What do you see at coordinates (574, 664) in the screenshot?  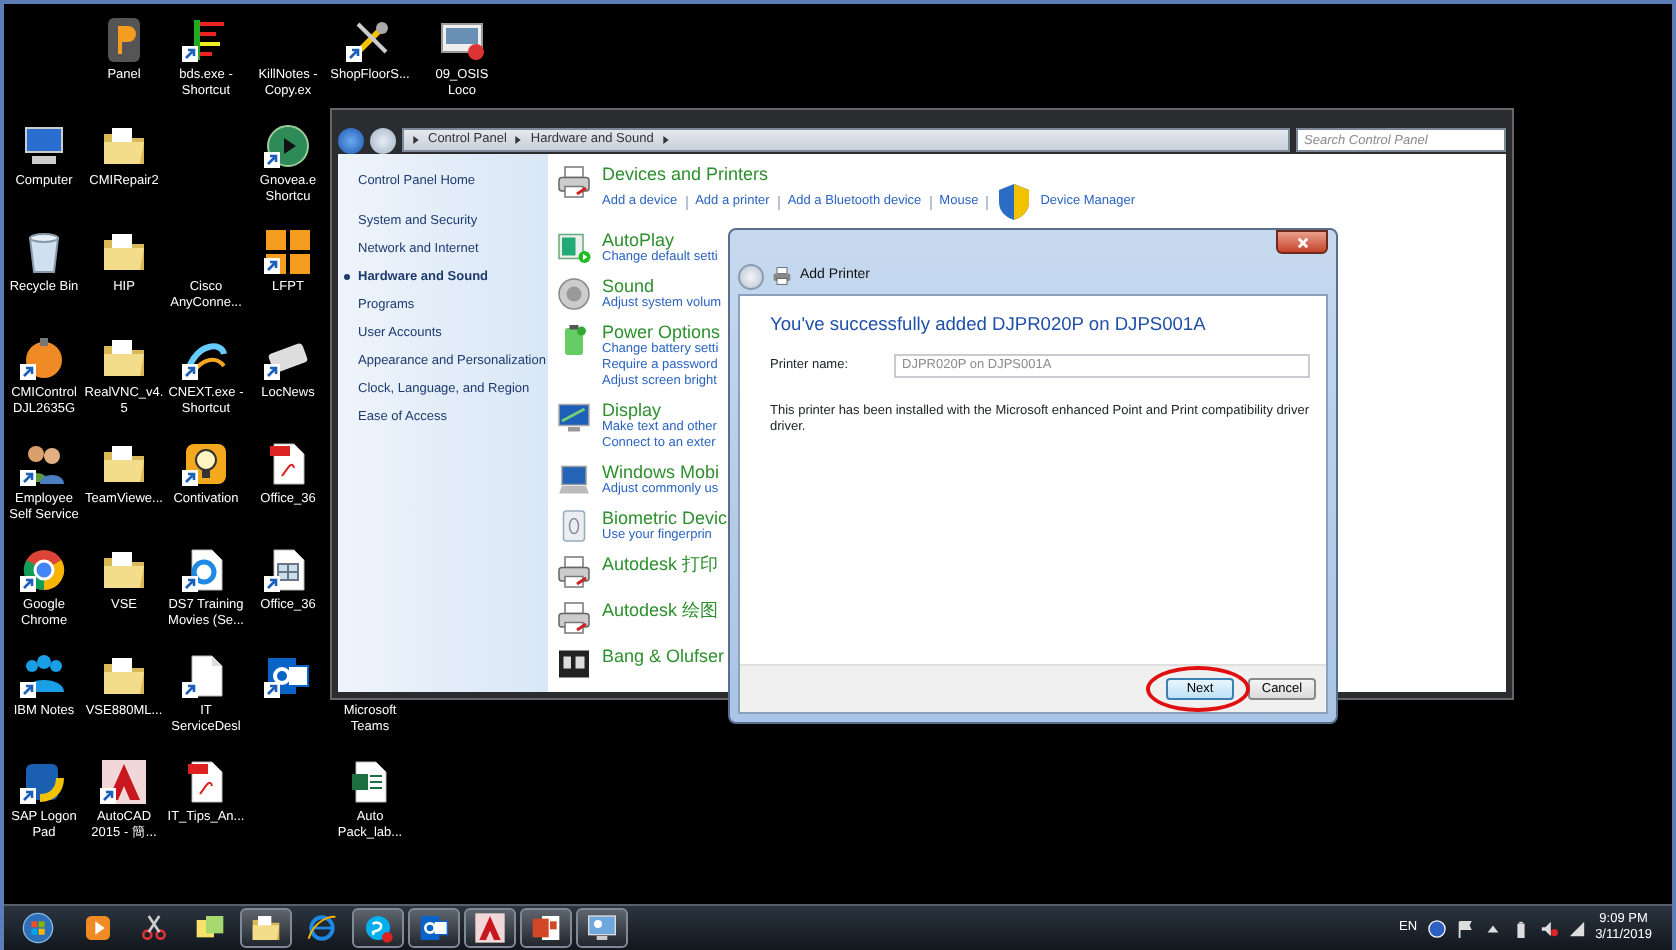 I see `audio-logo-icon` at bounding box center [574, 664].